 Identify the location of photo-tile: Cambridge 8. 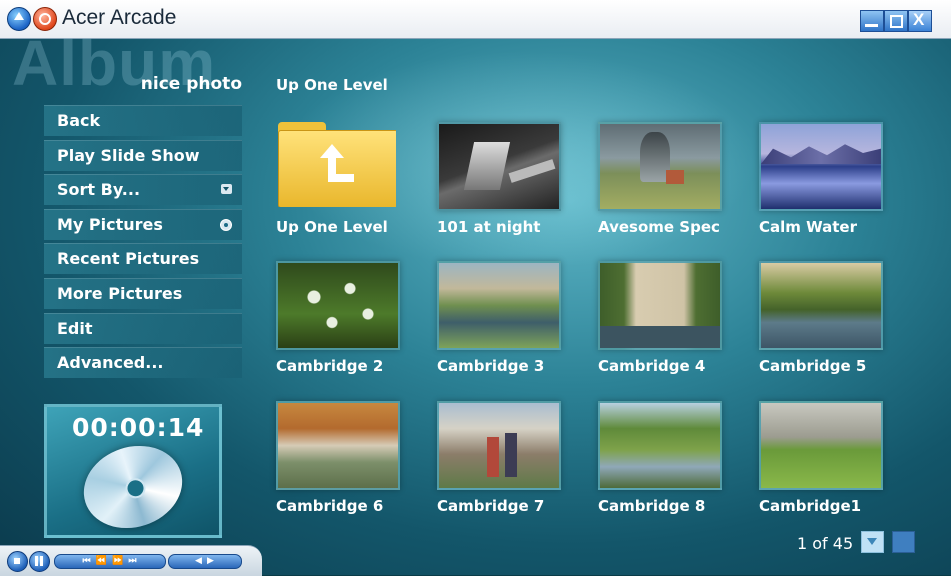
(660, 458).